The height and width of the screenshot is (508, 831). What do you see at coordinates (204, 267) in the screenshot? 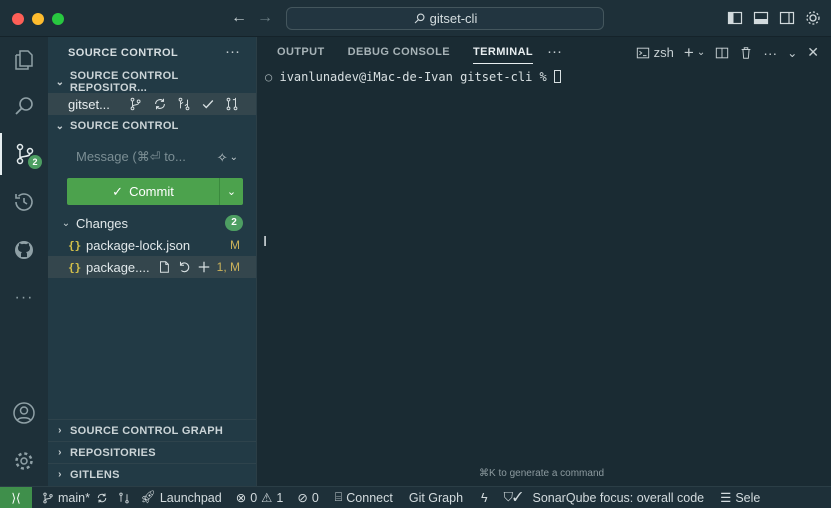
I see `stage-changes-icon` at bounding box center [204, 267].